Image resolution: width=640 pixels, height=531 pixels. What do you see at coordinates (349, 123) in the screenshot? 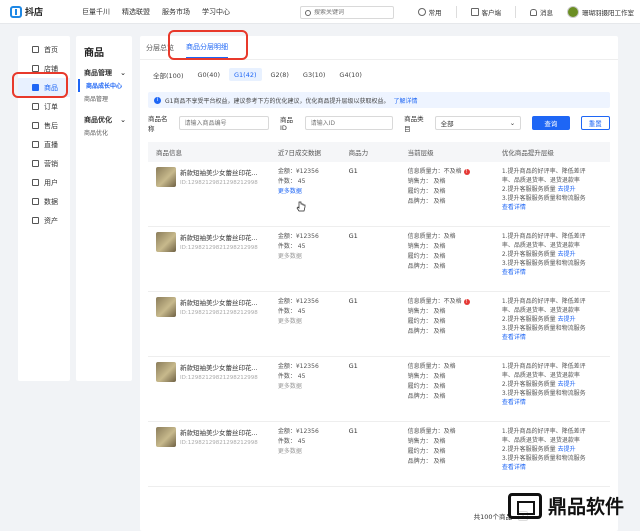
I see `product-id-input` at bounding box center [349, 123].